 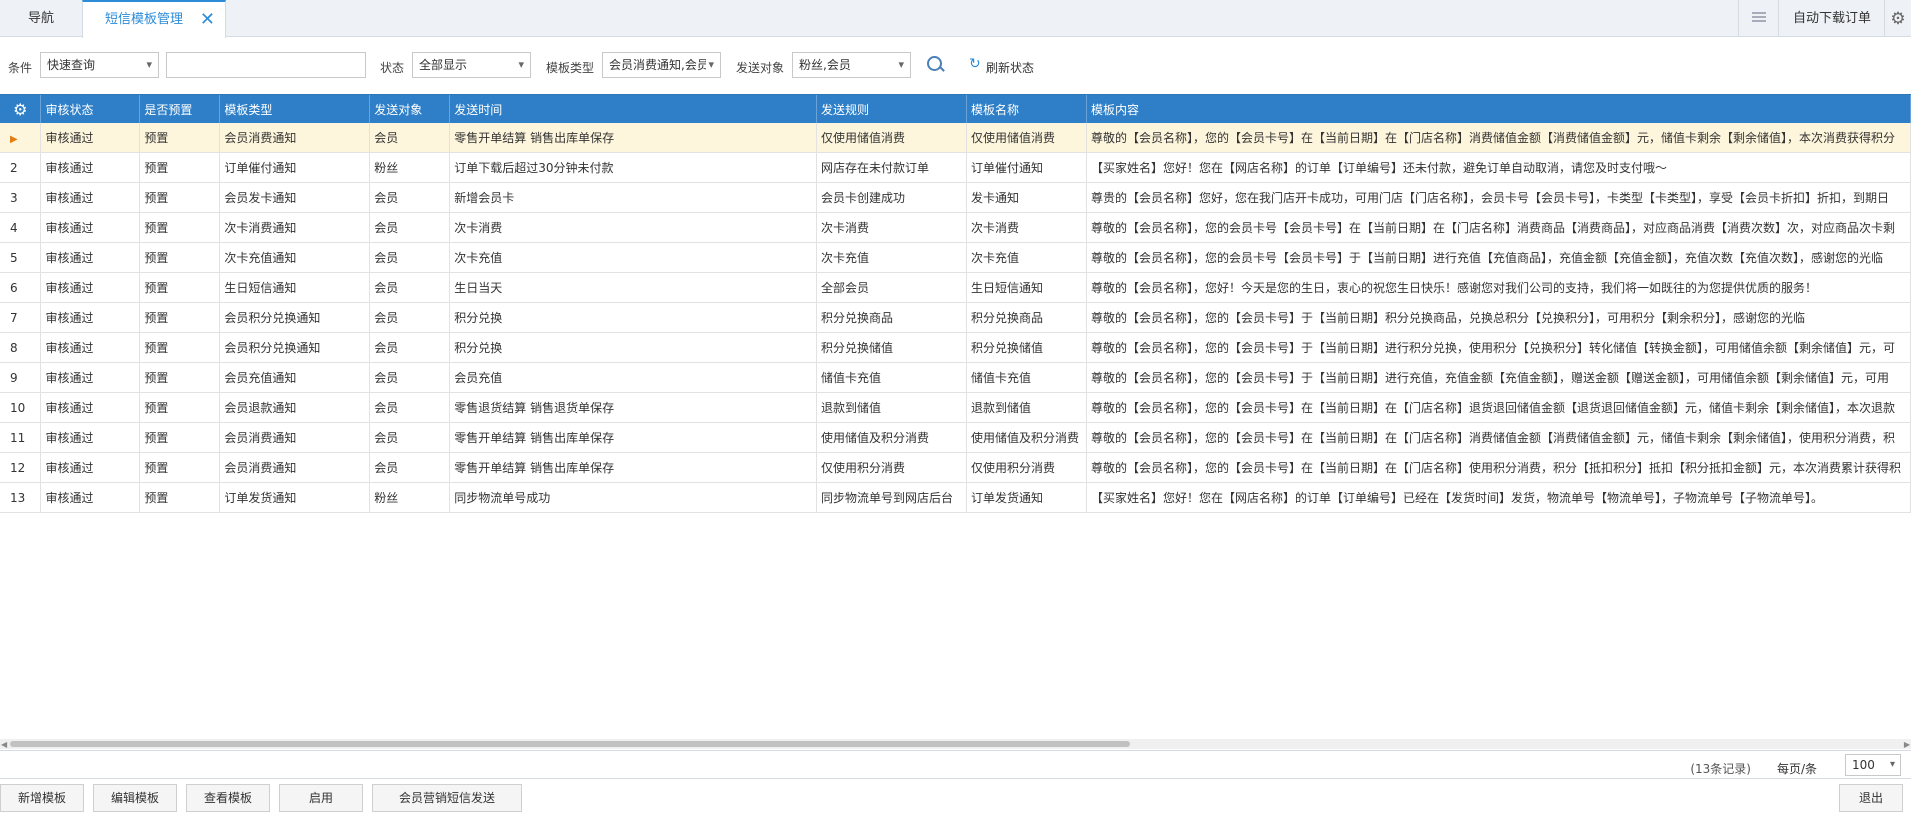 I want to click on cell-type: 会员积分兑换通知, so click(x=295, y=317).